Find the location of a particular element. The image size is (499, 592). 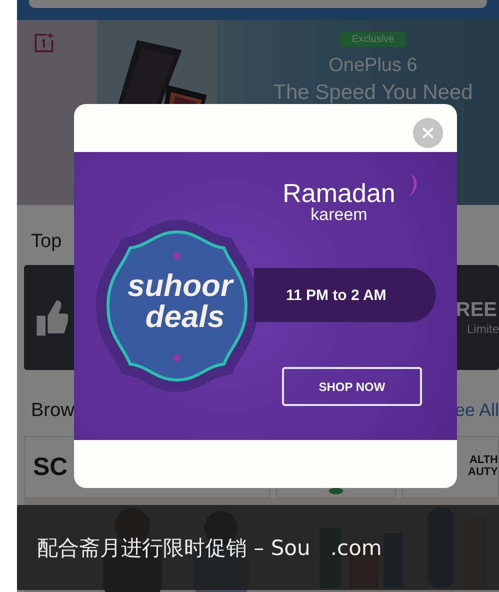

offer-subtitle: Limite is located at coordinates (482, 329).